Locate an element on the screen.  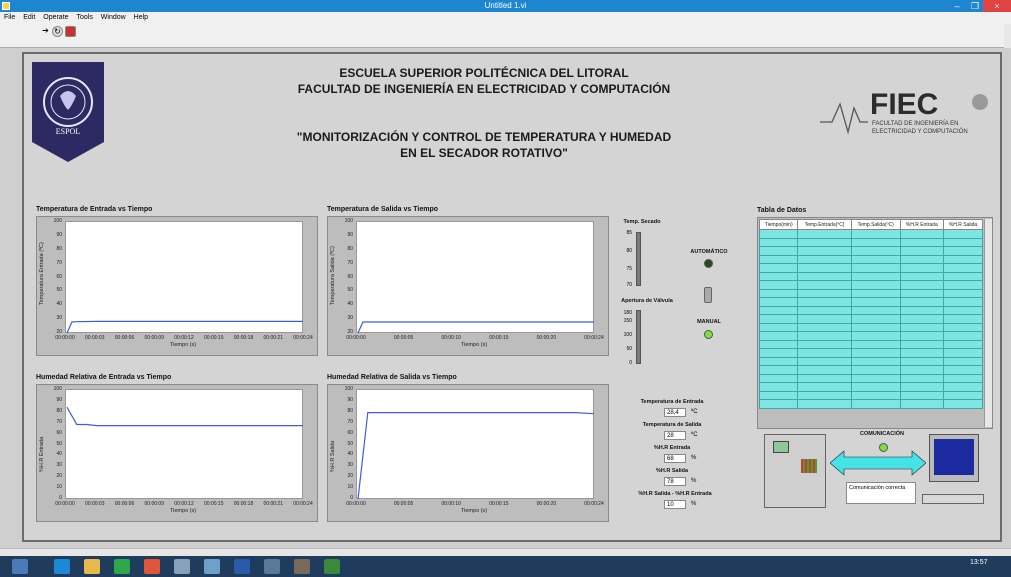
store-icon is located at coordinates (122, 566).